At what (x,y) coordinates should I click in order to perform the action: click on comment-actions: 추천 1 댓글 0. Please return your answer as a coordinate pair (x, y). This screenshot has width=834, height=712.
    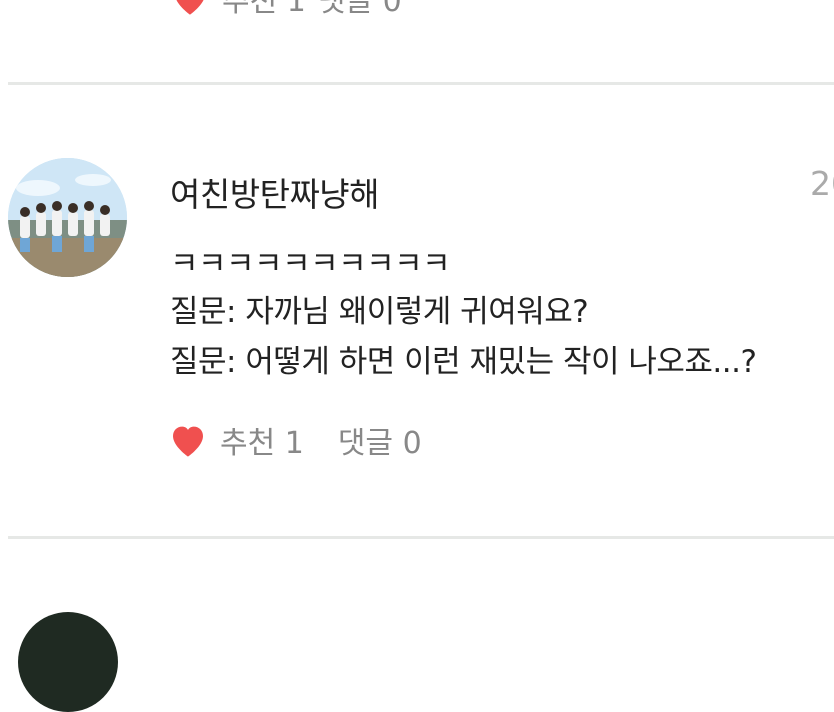
    Looking at the image, I should click on (295, 440).